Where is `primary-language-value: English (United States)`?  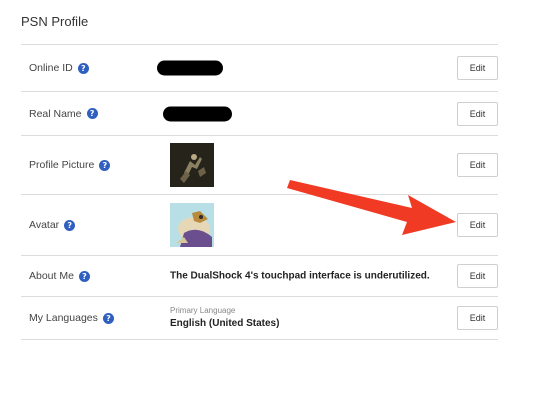 primary-language-value: English (United States) is located at coordinates (225, 323).